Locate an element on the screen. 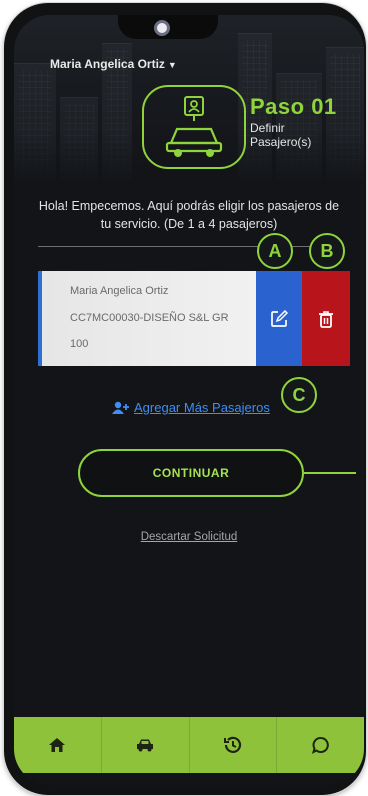  nav-chat is located at coordinates (320, 745).